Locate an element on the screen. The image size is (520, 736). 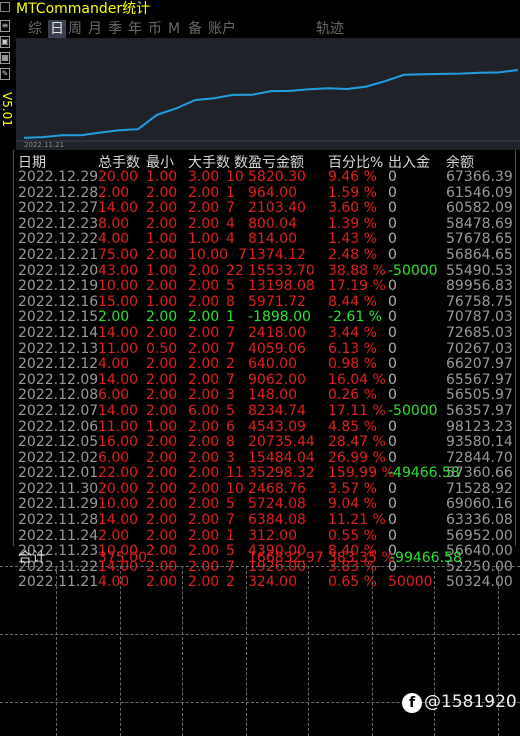
cell-pnl: 324.00 is located at coordinates (272, 582).